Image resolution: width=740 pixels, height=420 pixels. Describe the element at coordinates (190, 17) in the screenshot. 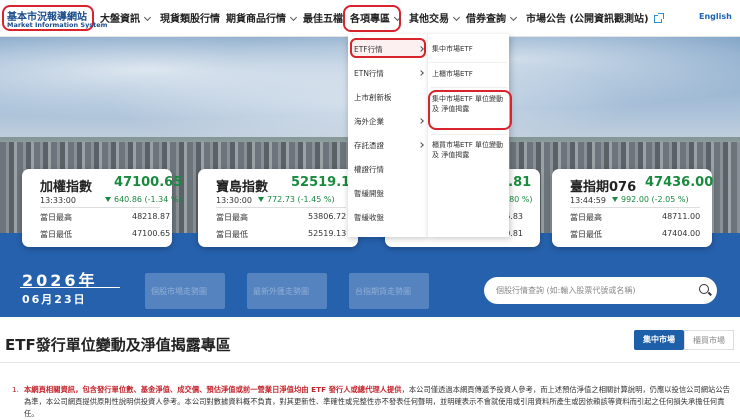

I see `nav-stock-quotes: 現貨類股行情` at that location.